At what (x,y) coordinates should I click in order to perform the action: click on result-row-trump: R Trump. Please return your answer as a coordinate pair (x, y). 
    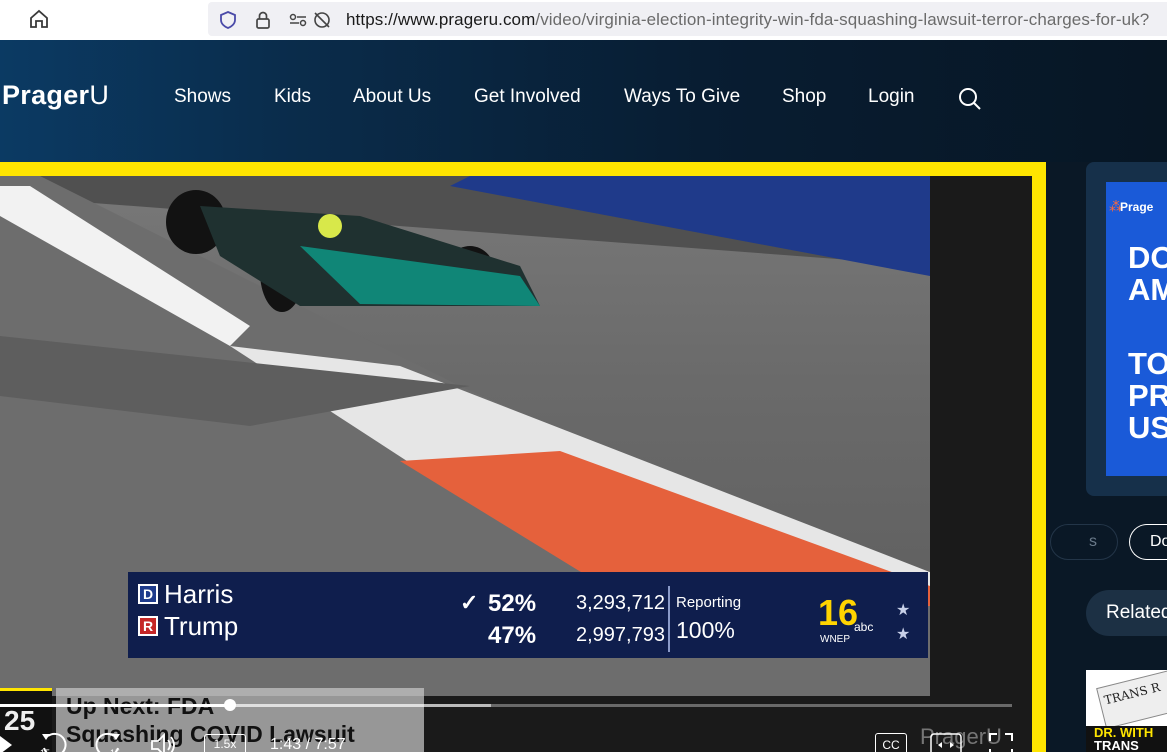
    Looking at the image, I should click on (188, 626).